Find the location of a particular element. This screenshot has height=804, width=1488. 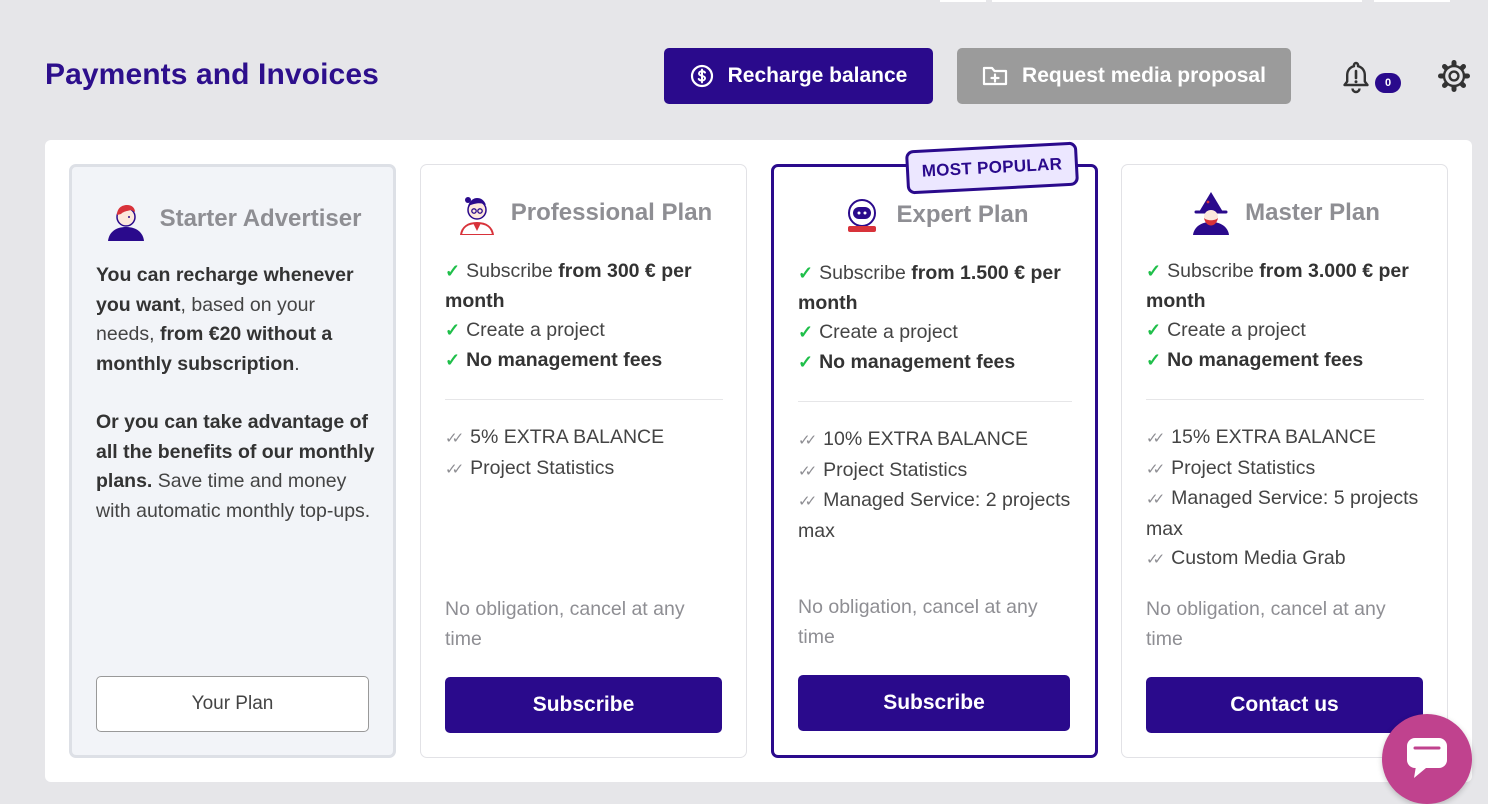

extra-item: ✓✓ 15% EXTRA BALANCE is located at coordinates (1286, 438).